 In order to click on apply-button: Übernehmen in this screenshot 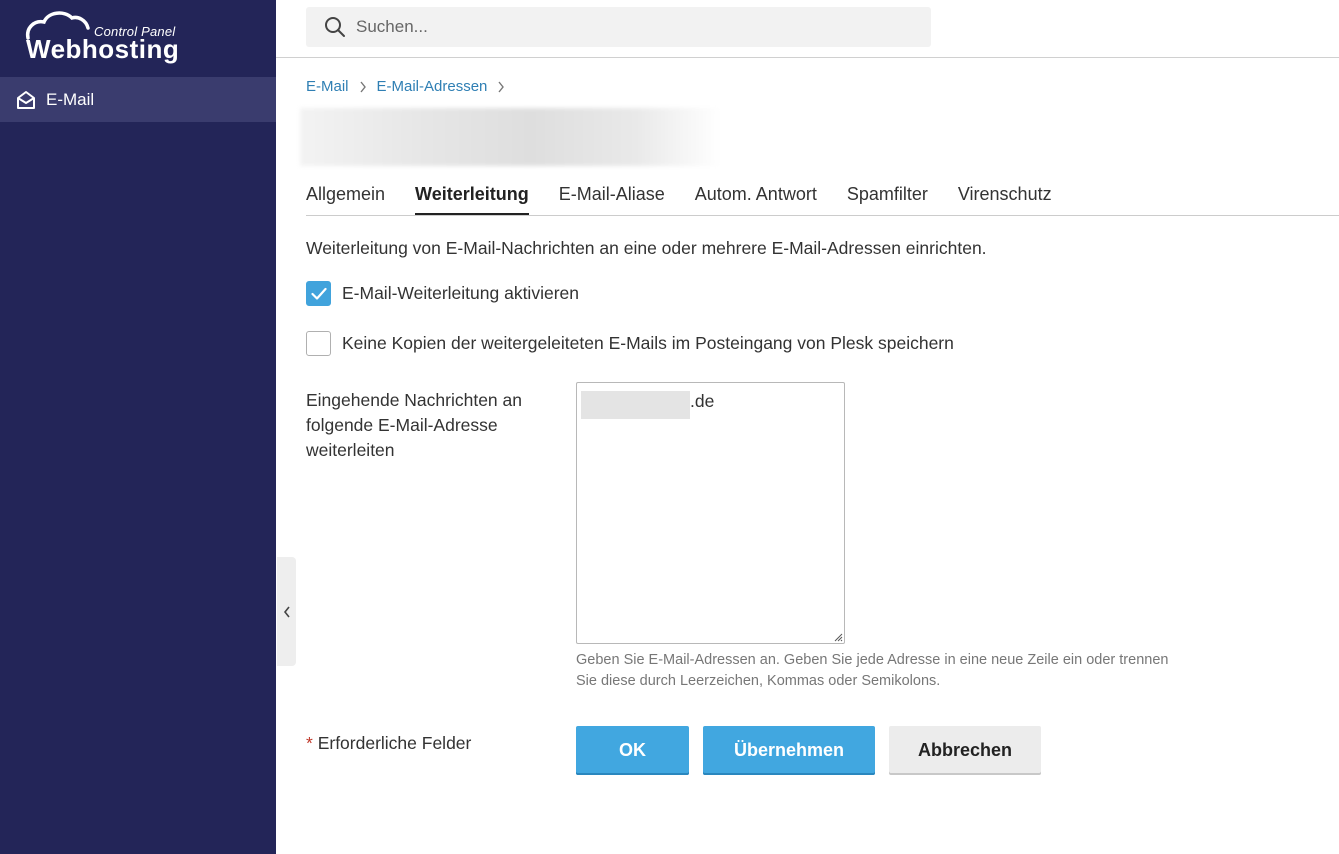, I will do `click(789, 750)`.